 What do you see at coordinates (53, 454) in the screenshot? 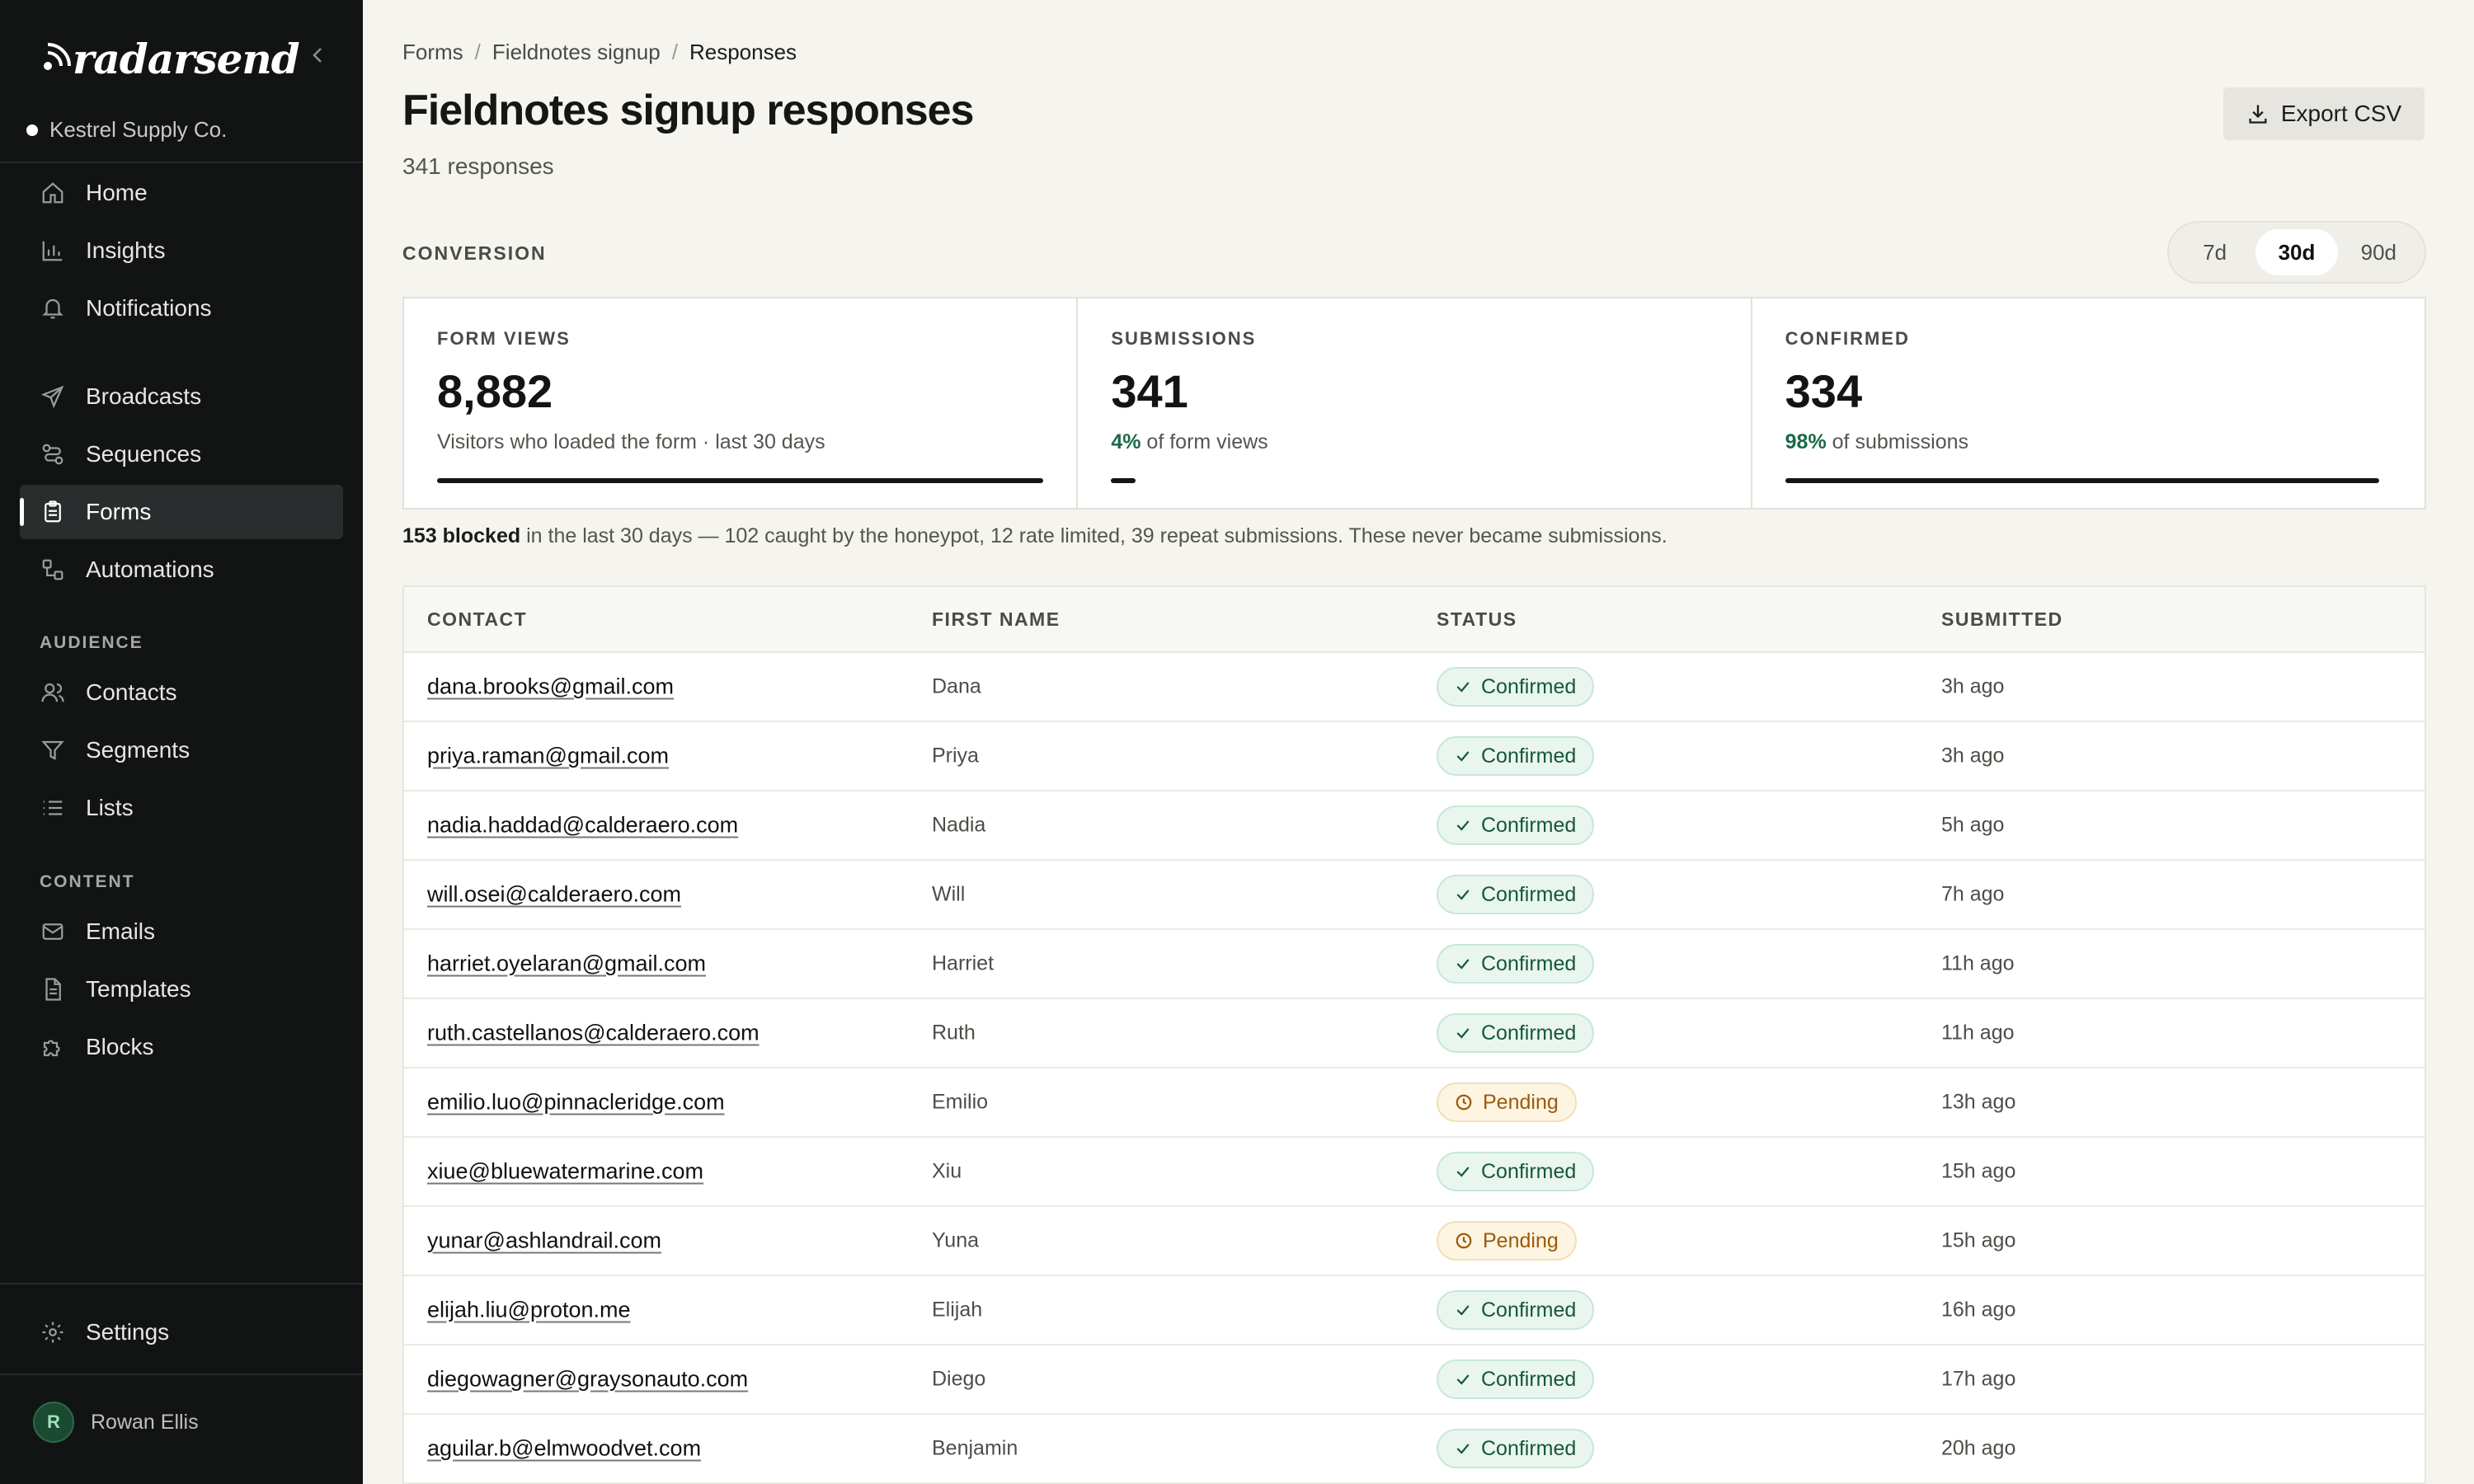
I see `sequence-icon` at bounding box center [53, 454].